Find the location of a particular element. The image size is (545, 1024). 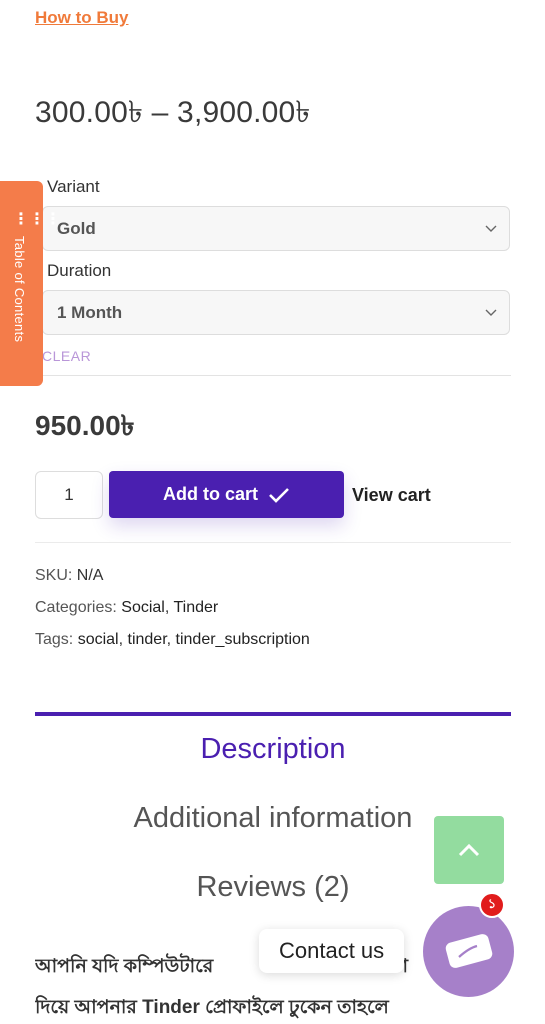

toc-label: Table of Contents is located at coordinates (19, 289).